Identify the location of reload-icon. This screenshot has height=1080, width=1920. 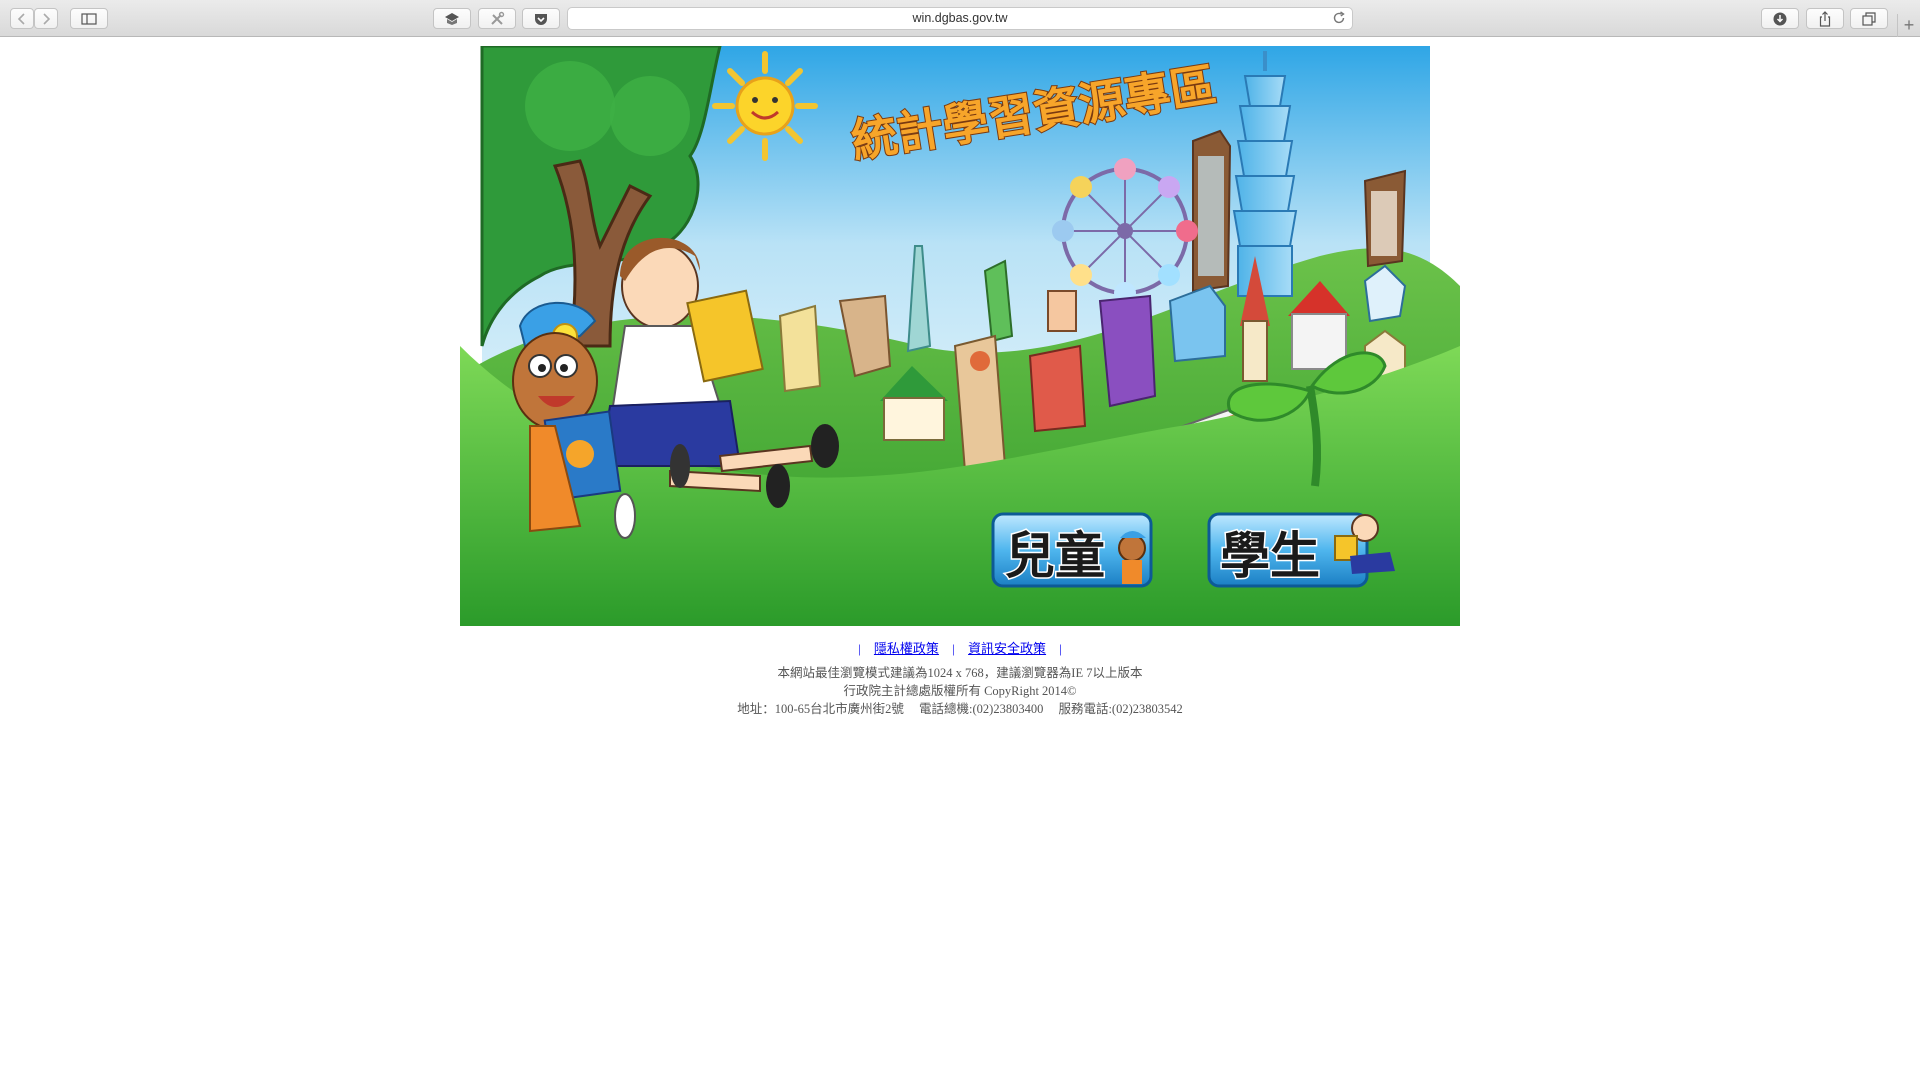
(1339, 18).